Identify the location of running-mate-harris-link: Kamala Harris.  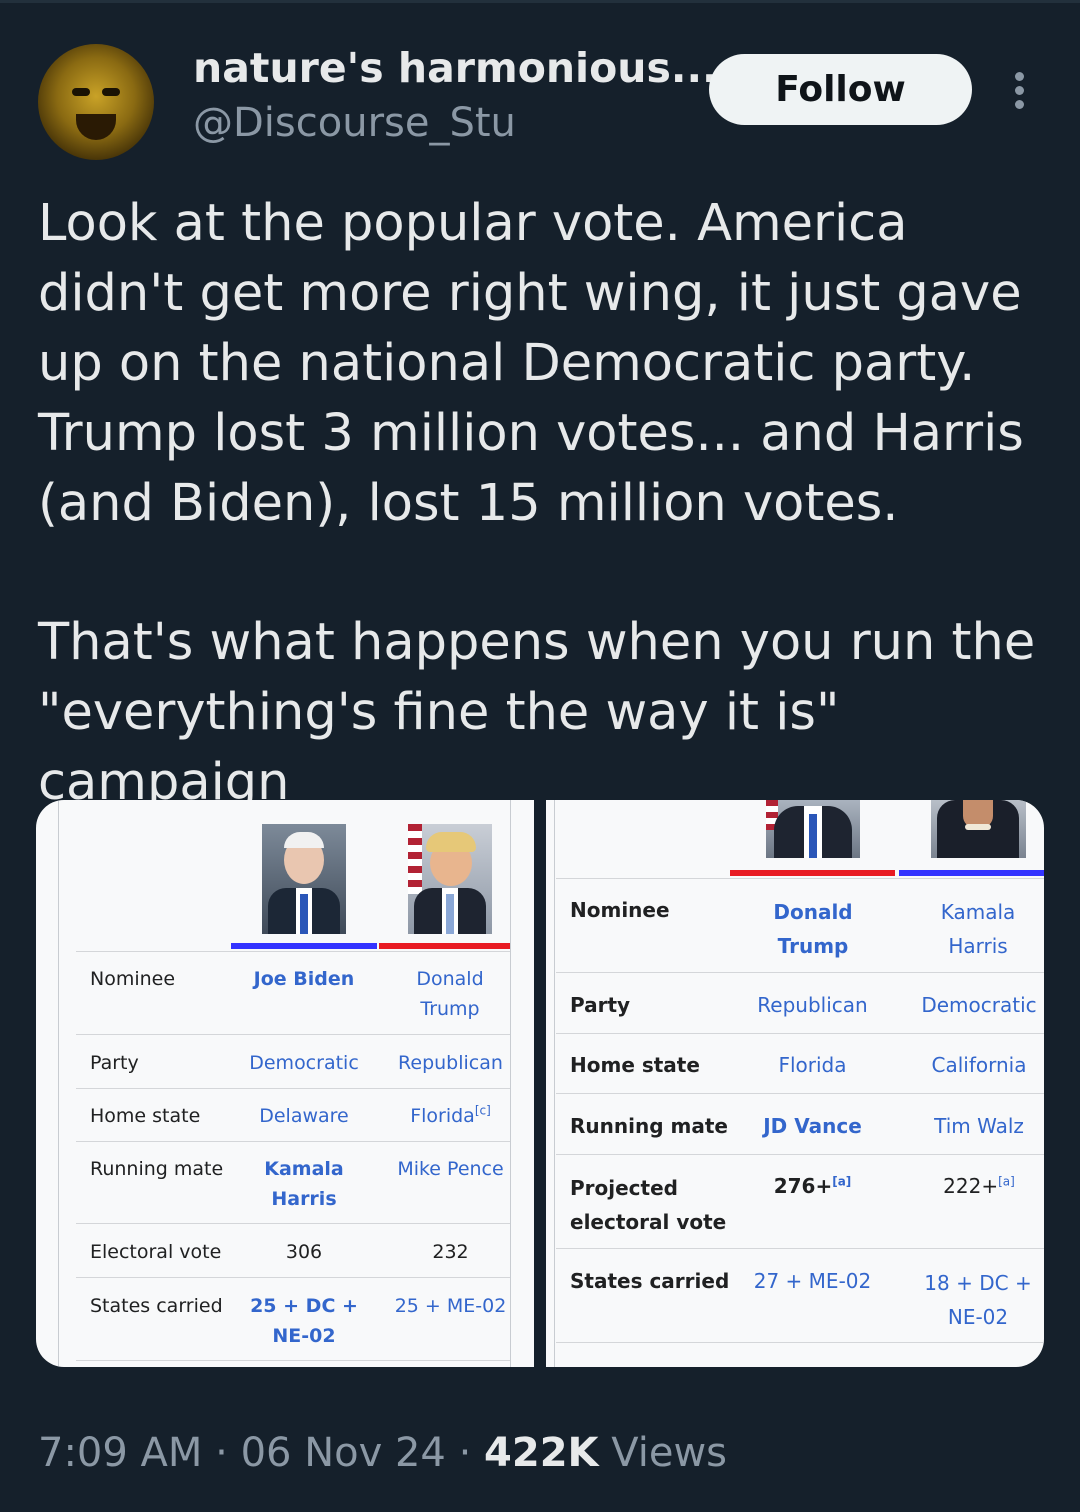
(304, 1184).